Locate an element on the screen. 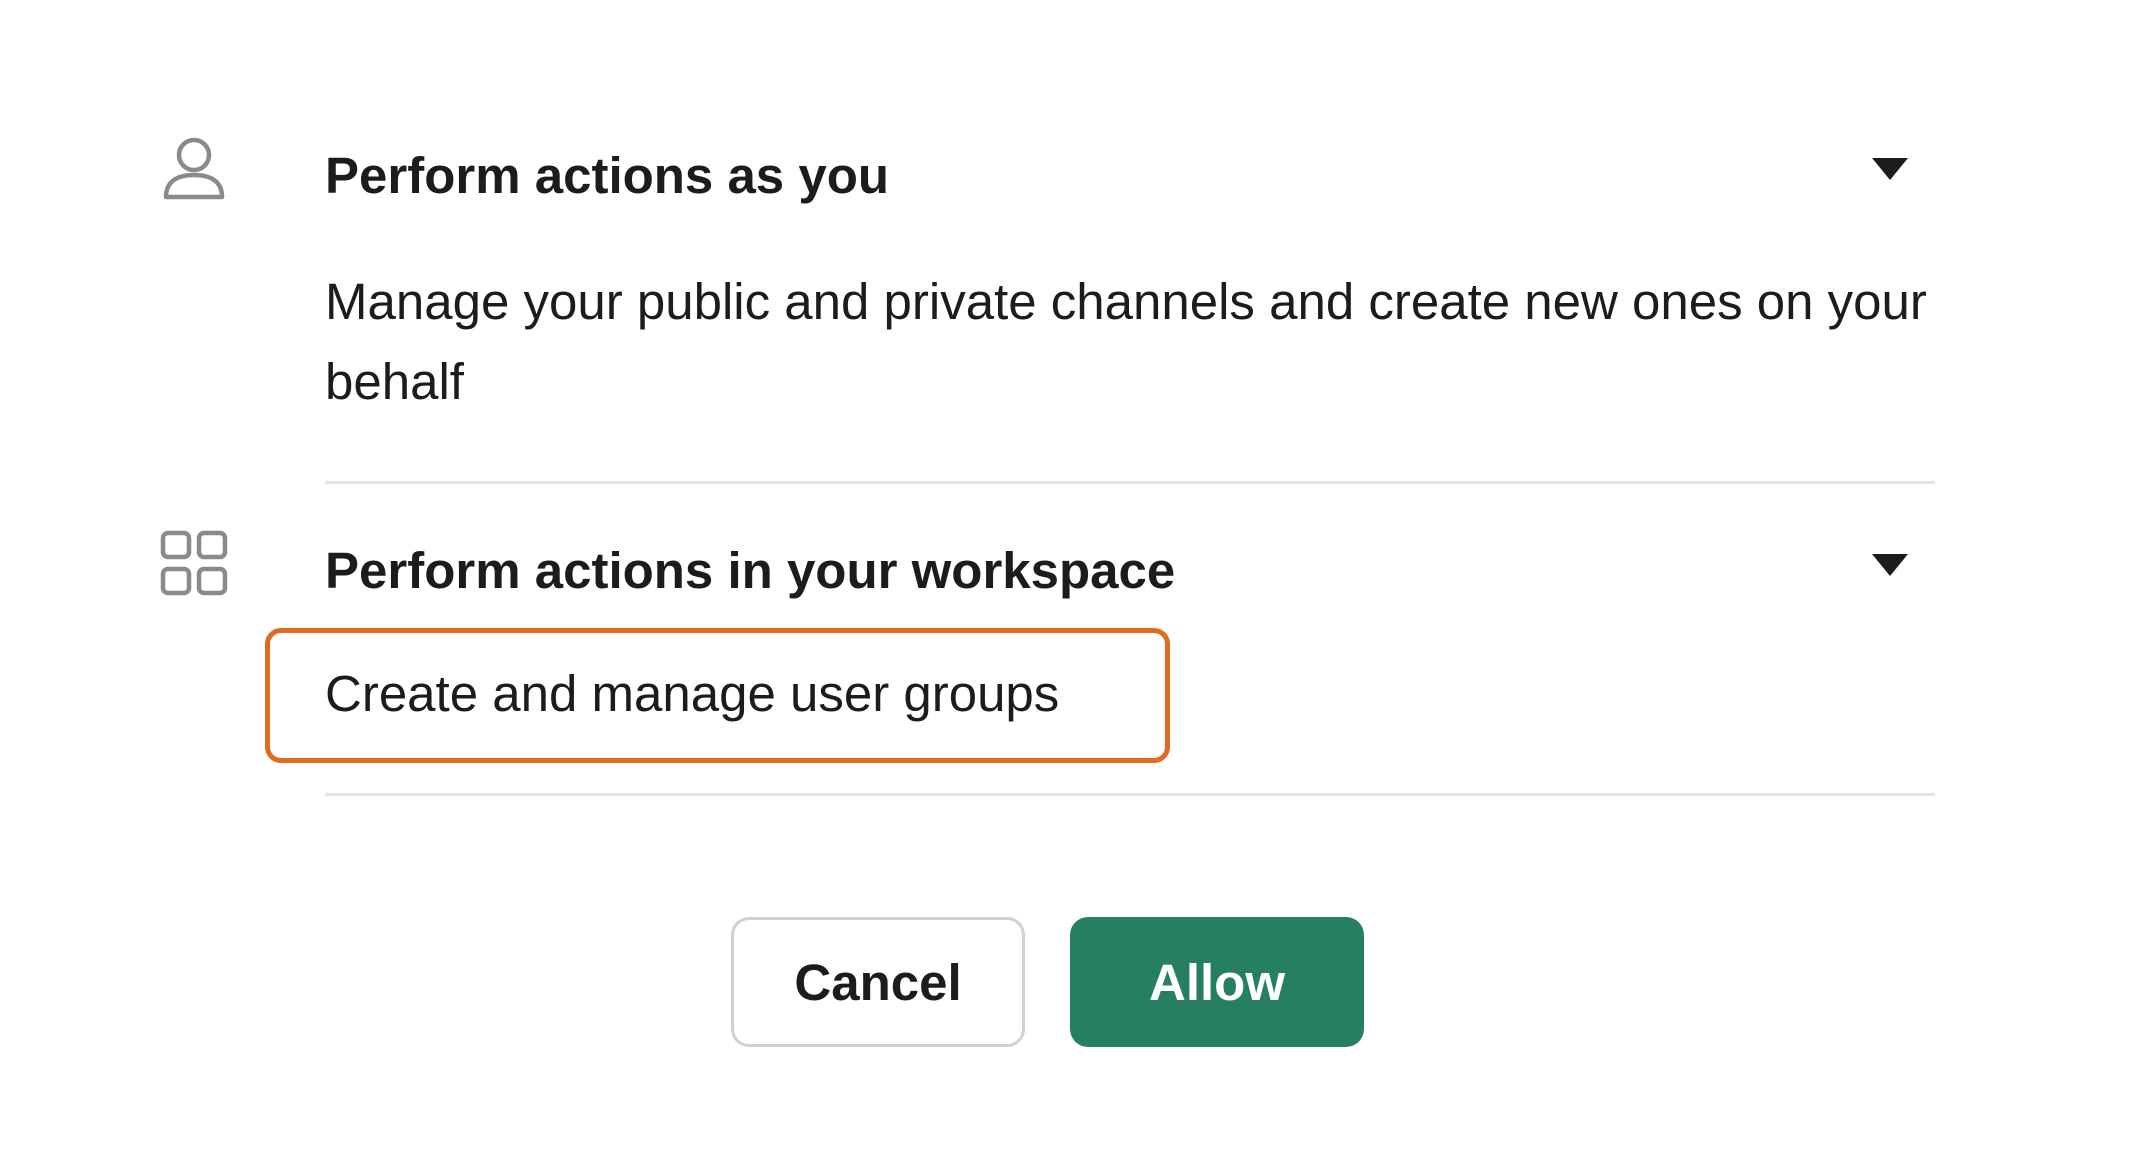 Image resolution: width=2130 pixels, height=1167 pixels. allow-button: Allow is located at coordinates (1217, 982).